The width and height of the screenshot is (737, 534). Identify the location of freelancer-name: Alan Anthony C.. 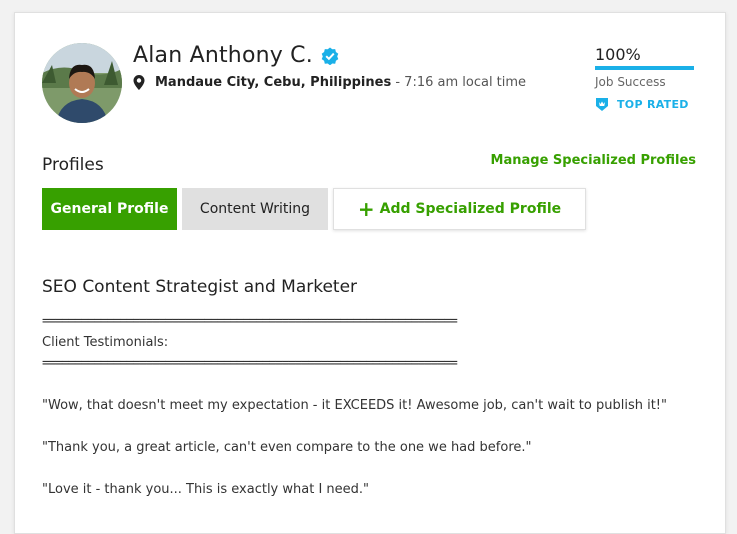
(223, 55).